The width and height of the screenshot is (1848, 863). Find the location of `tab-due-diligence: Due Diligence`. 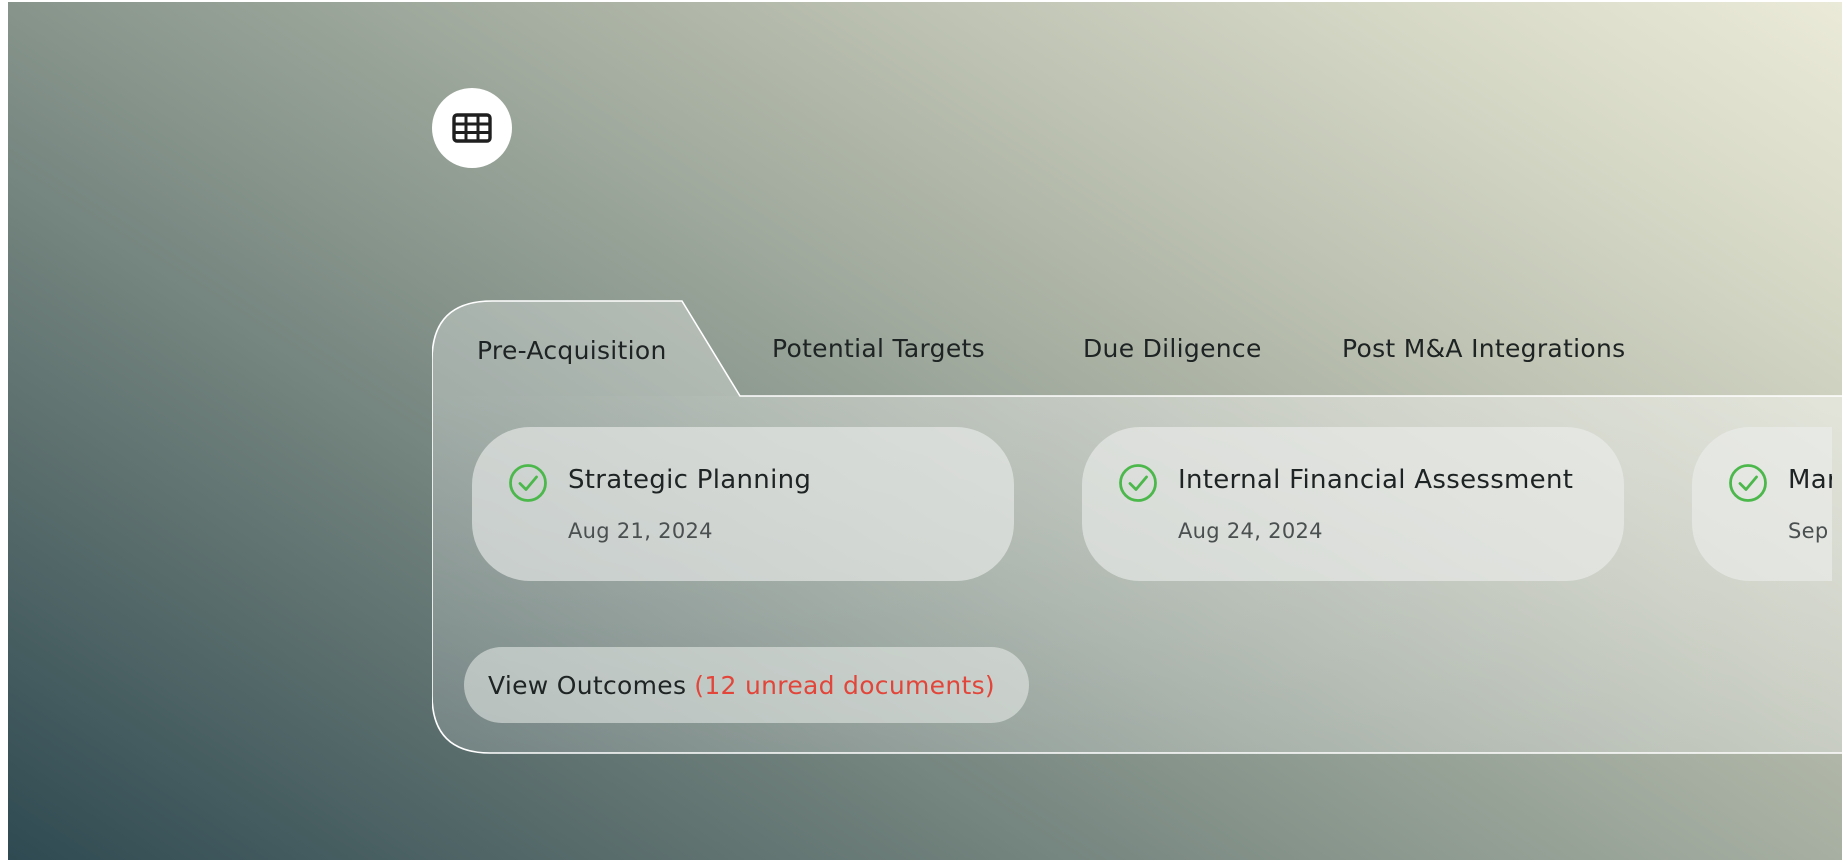

tab-due-diligence: Due Diligence is located at coordinates (1172, 348).